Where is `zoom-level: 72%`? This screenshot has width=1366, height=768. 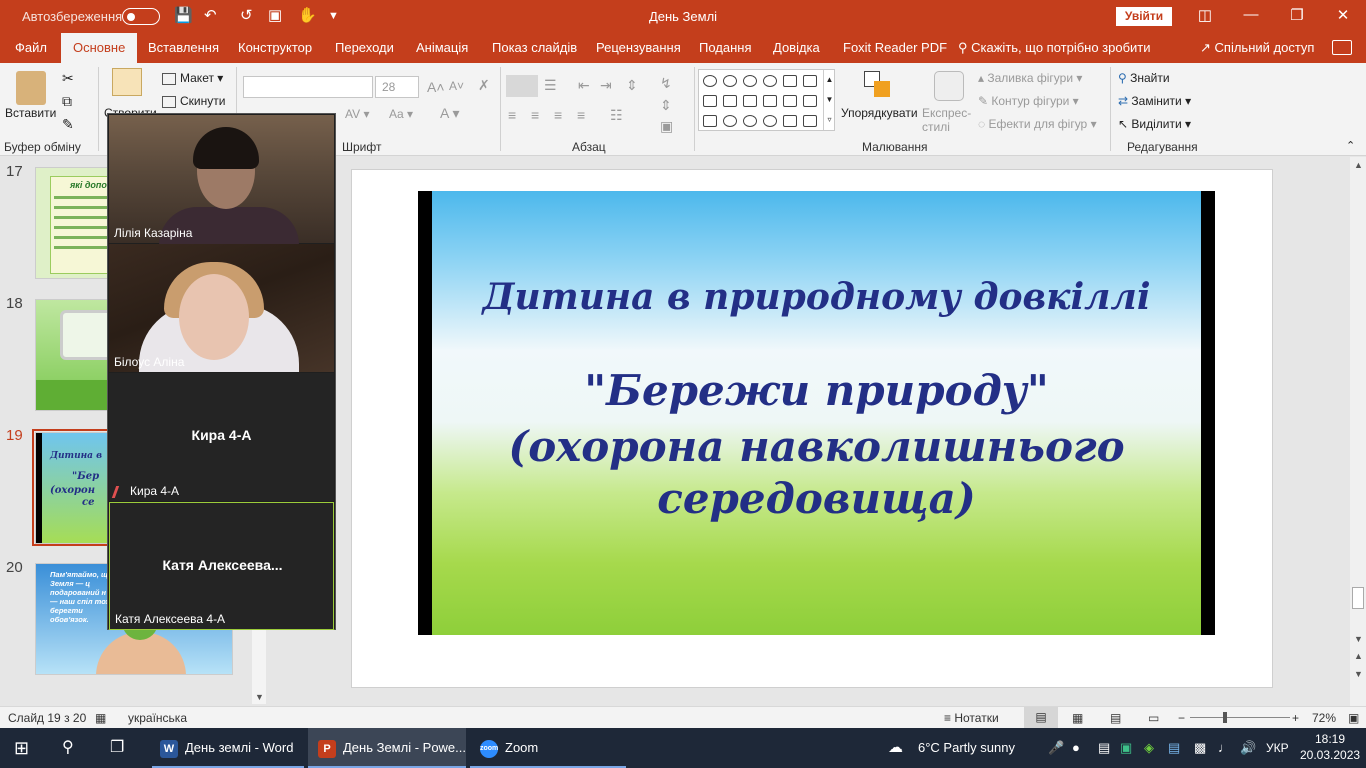 zoom-level: 72% is located at coordinates (1324, 718).